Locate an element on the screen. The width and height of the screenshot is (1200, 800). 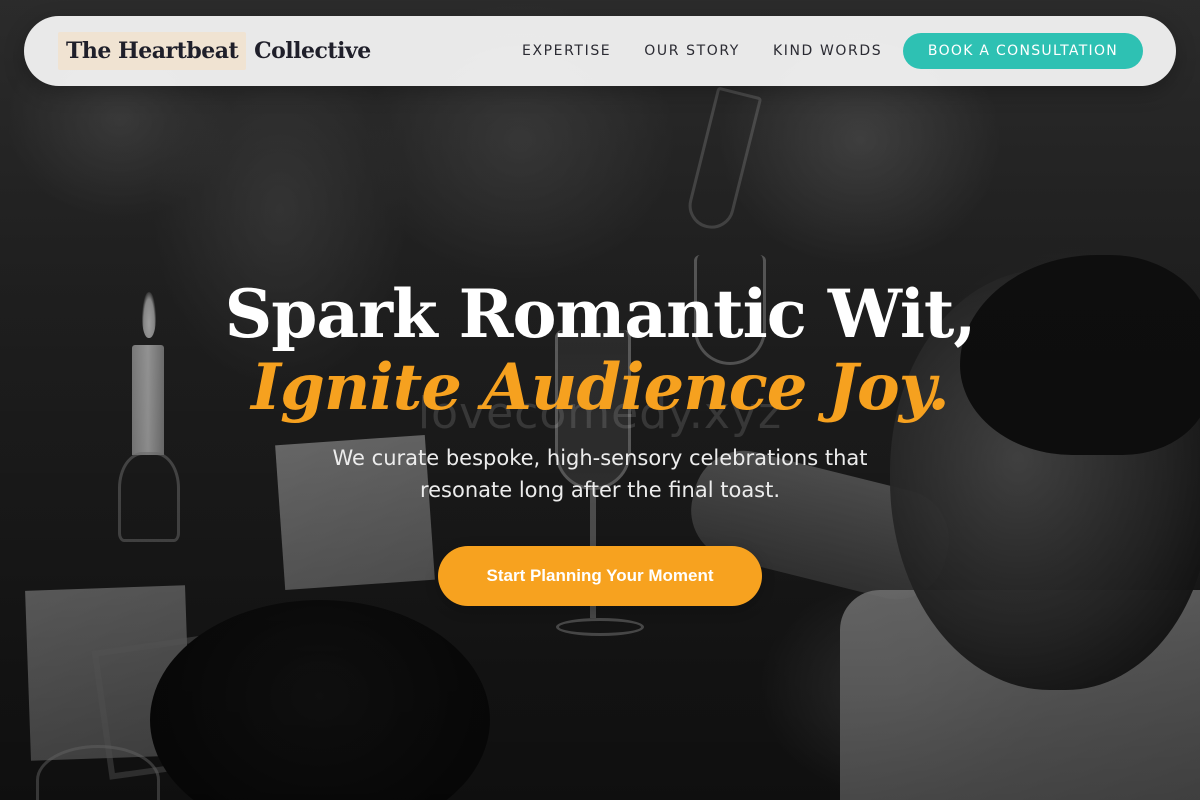
brand-name-rest: Collective is located at coordinates (312, 51).